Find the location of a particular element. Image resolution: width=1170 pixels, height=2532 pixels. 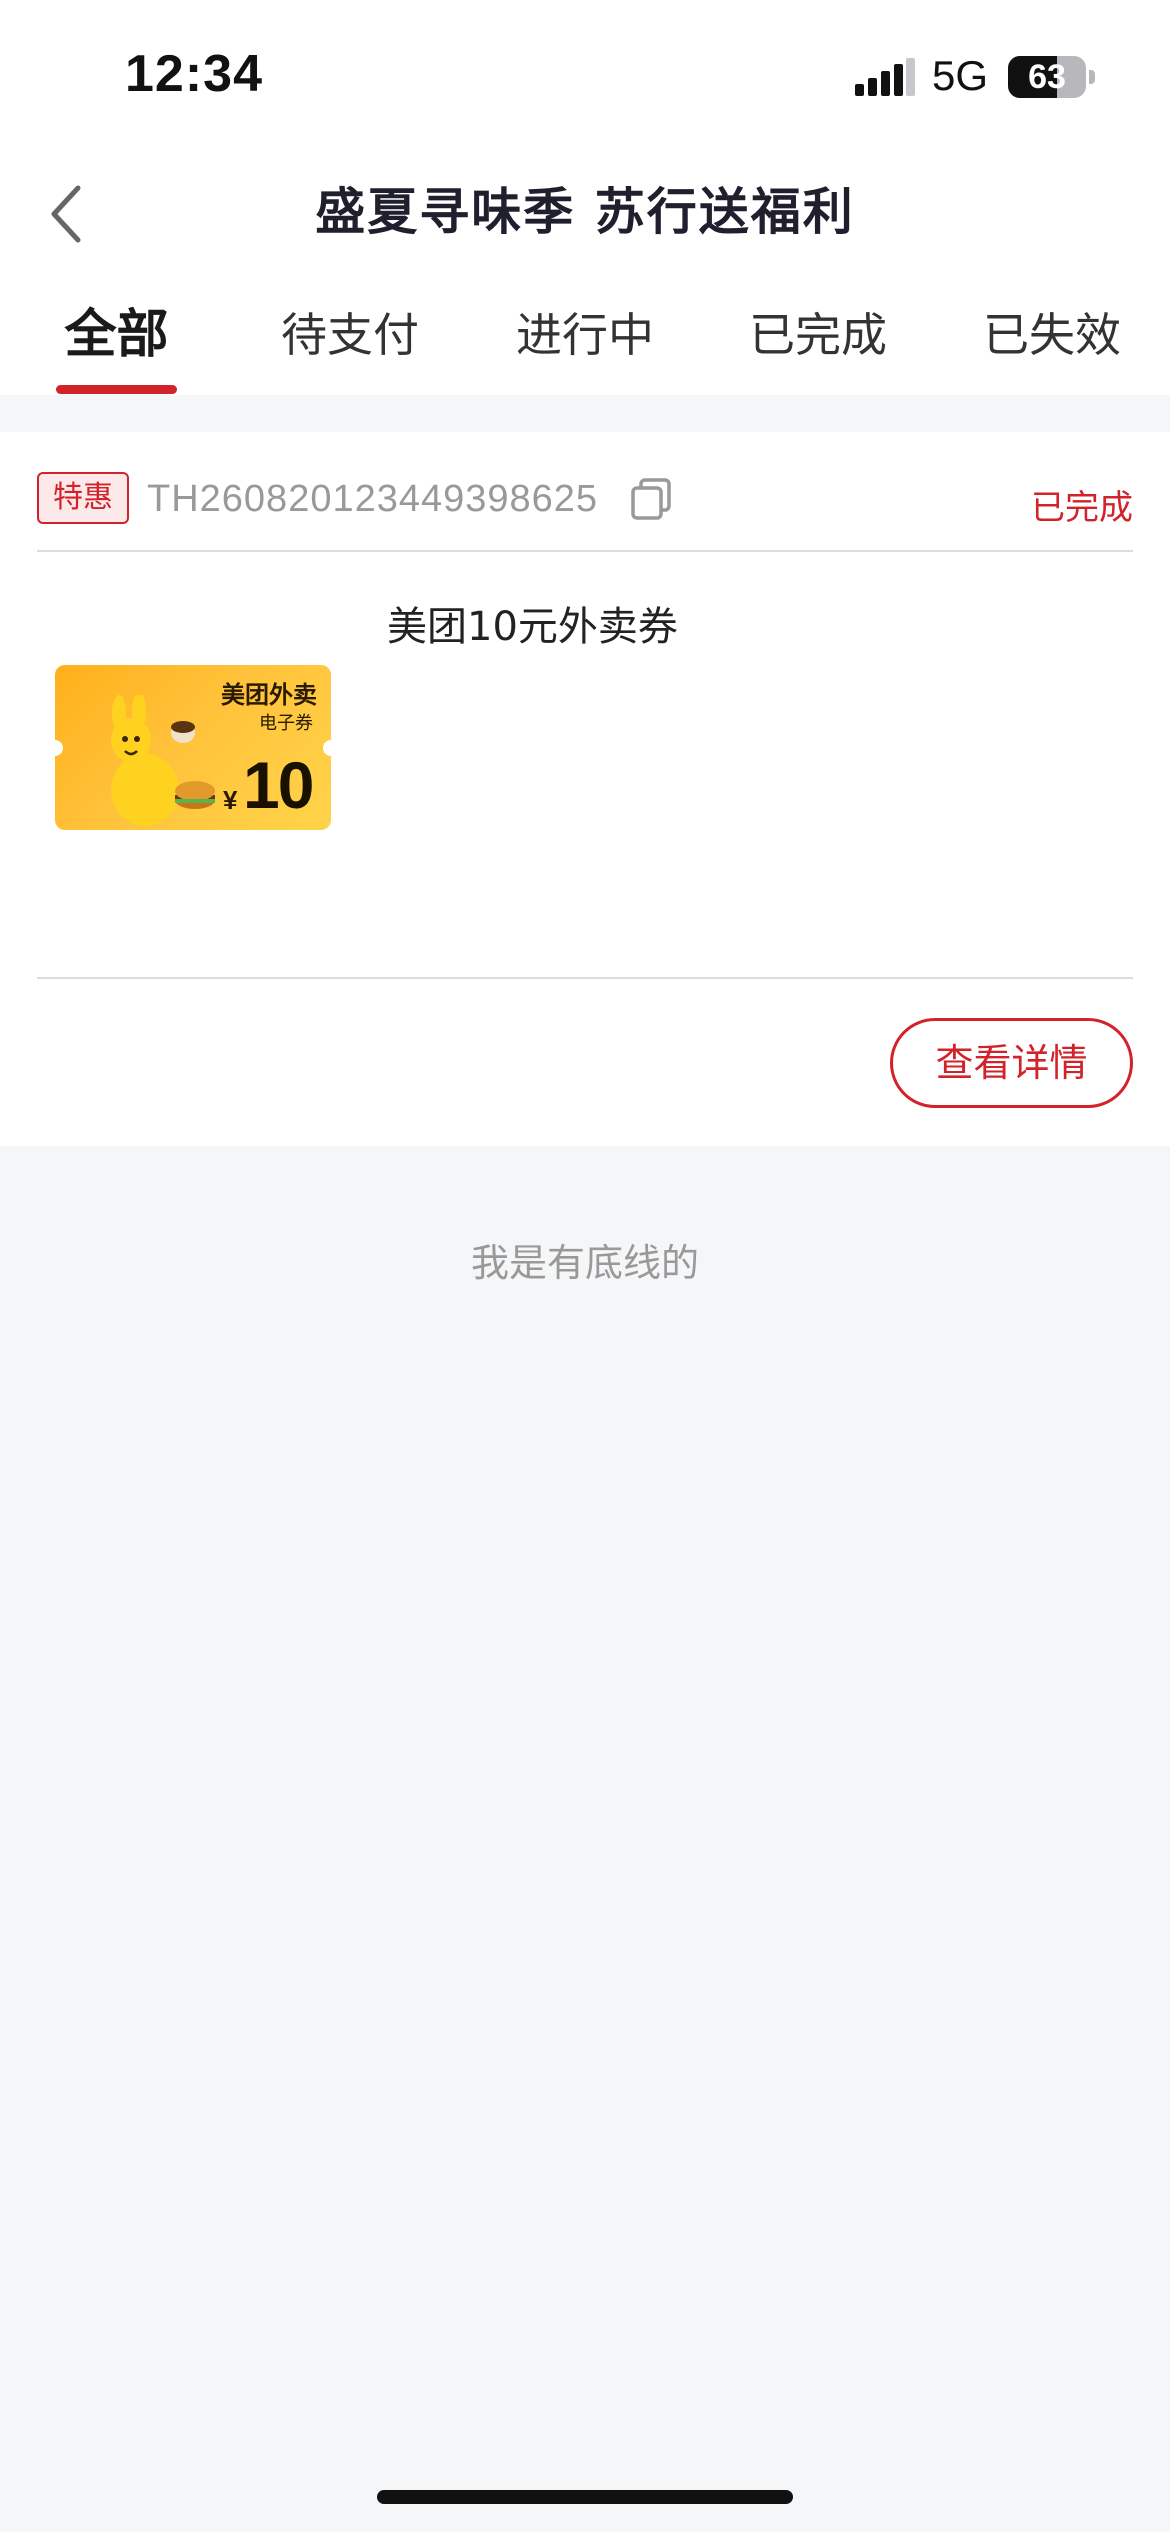

nav-bar: 盛夏寻味季 苏行送福利 is located at coordinates (585, 210).